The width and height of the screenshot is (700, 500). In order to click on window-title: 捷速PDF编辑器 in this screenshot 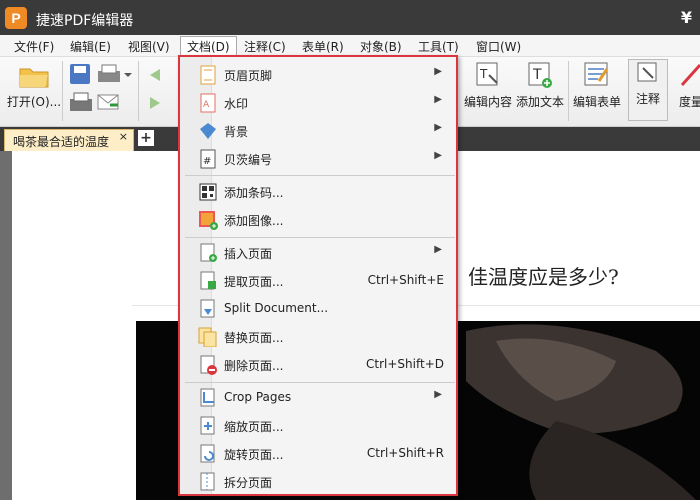, I will do `click(85, 21)`.